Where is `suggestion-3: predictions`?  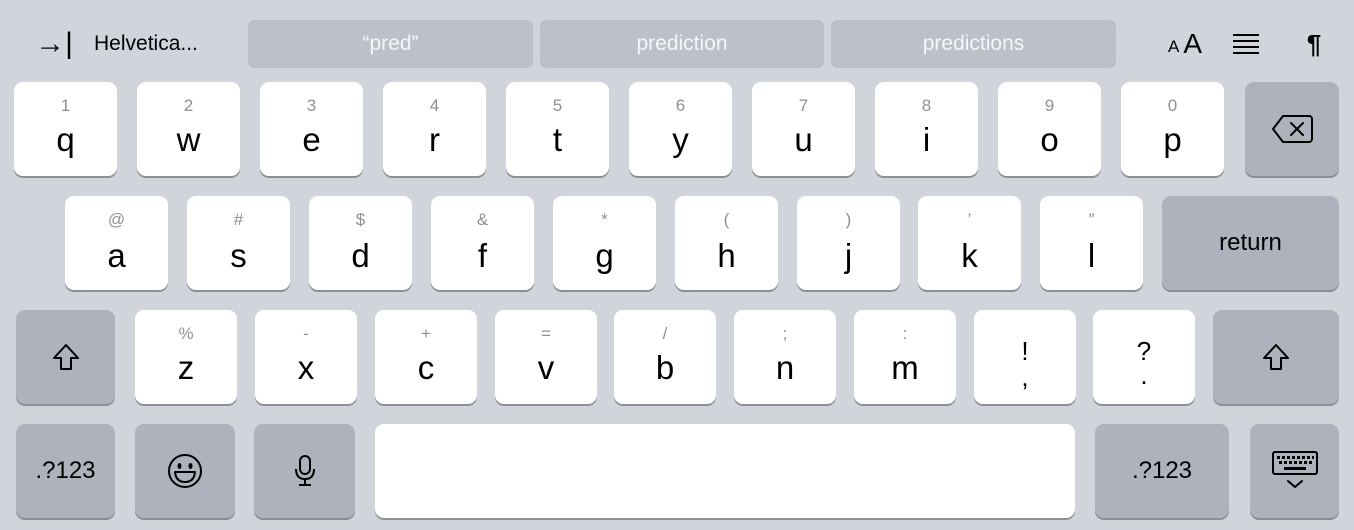
suggestion-3: predictions is located at coordinates (973, 44).